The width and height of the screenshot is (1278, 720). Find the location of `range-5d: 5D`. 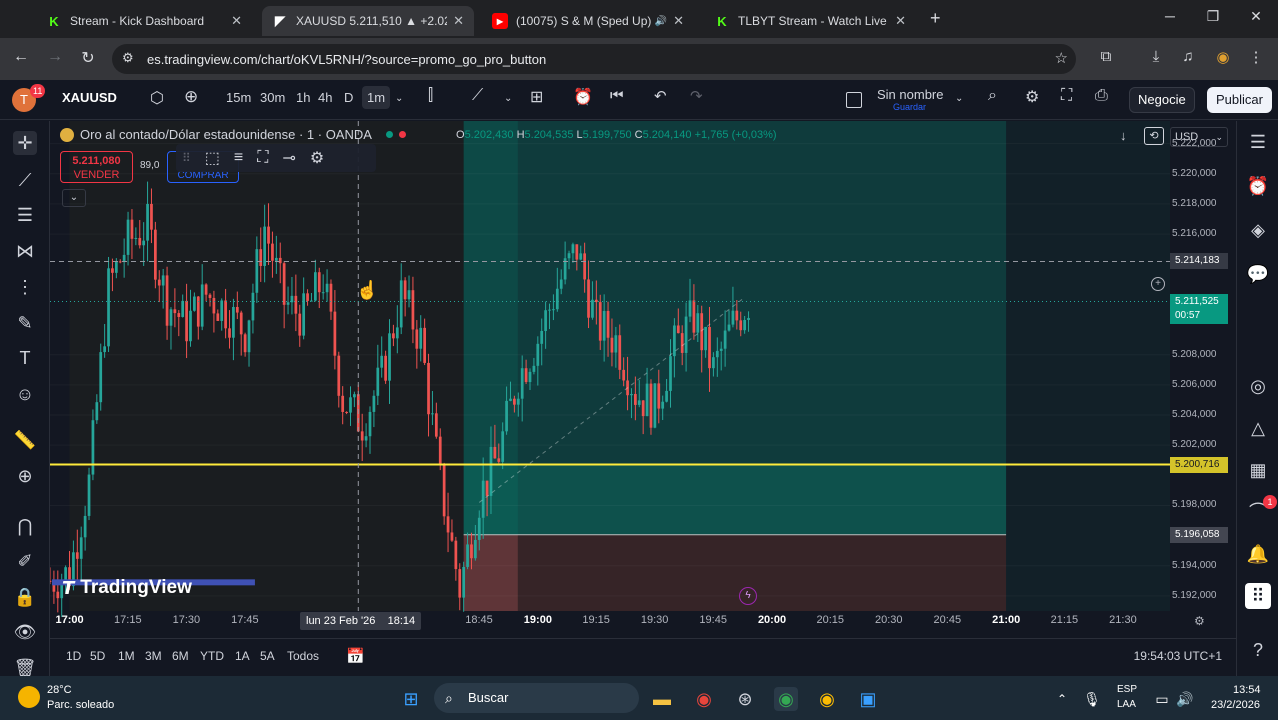

range-5d: 5D is located at coordinates (97, 656).